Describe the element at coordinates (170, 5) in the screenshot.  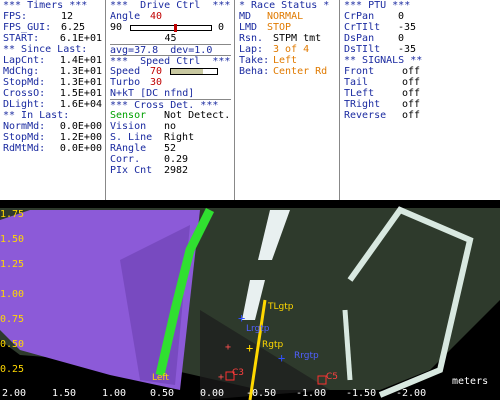
I see `drive-title: *** Drive Ctrl ***` at that location.